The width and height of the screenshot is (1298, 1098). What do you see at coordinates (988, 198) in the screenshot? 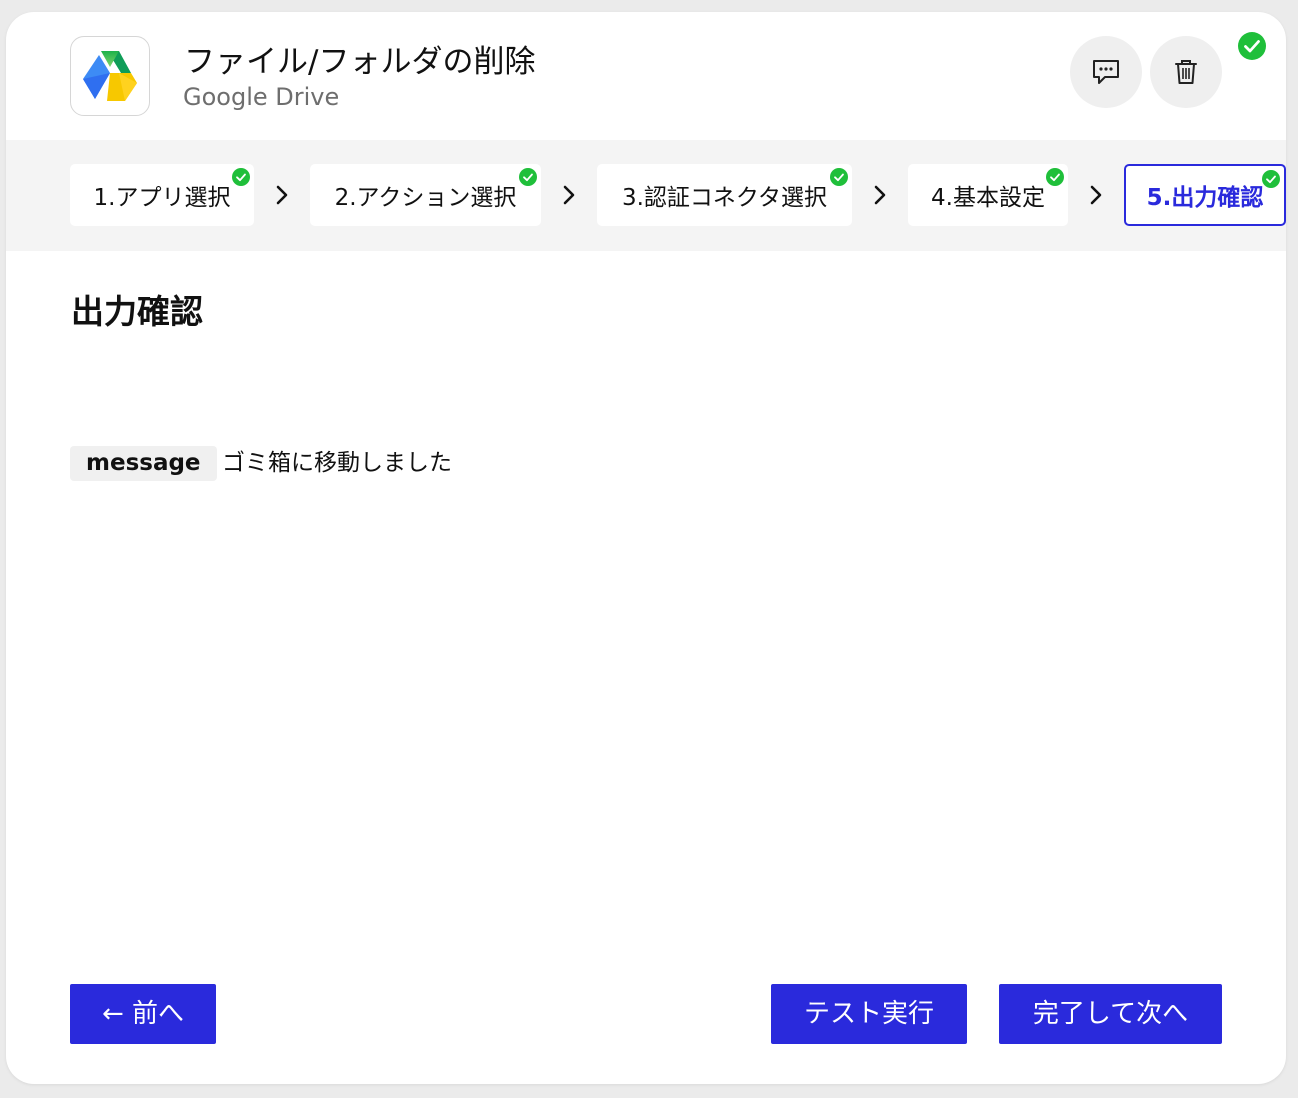
I see `step-label: 4.基本設定` at bounding box center [988, 198].